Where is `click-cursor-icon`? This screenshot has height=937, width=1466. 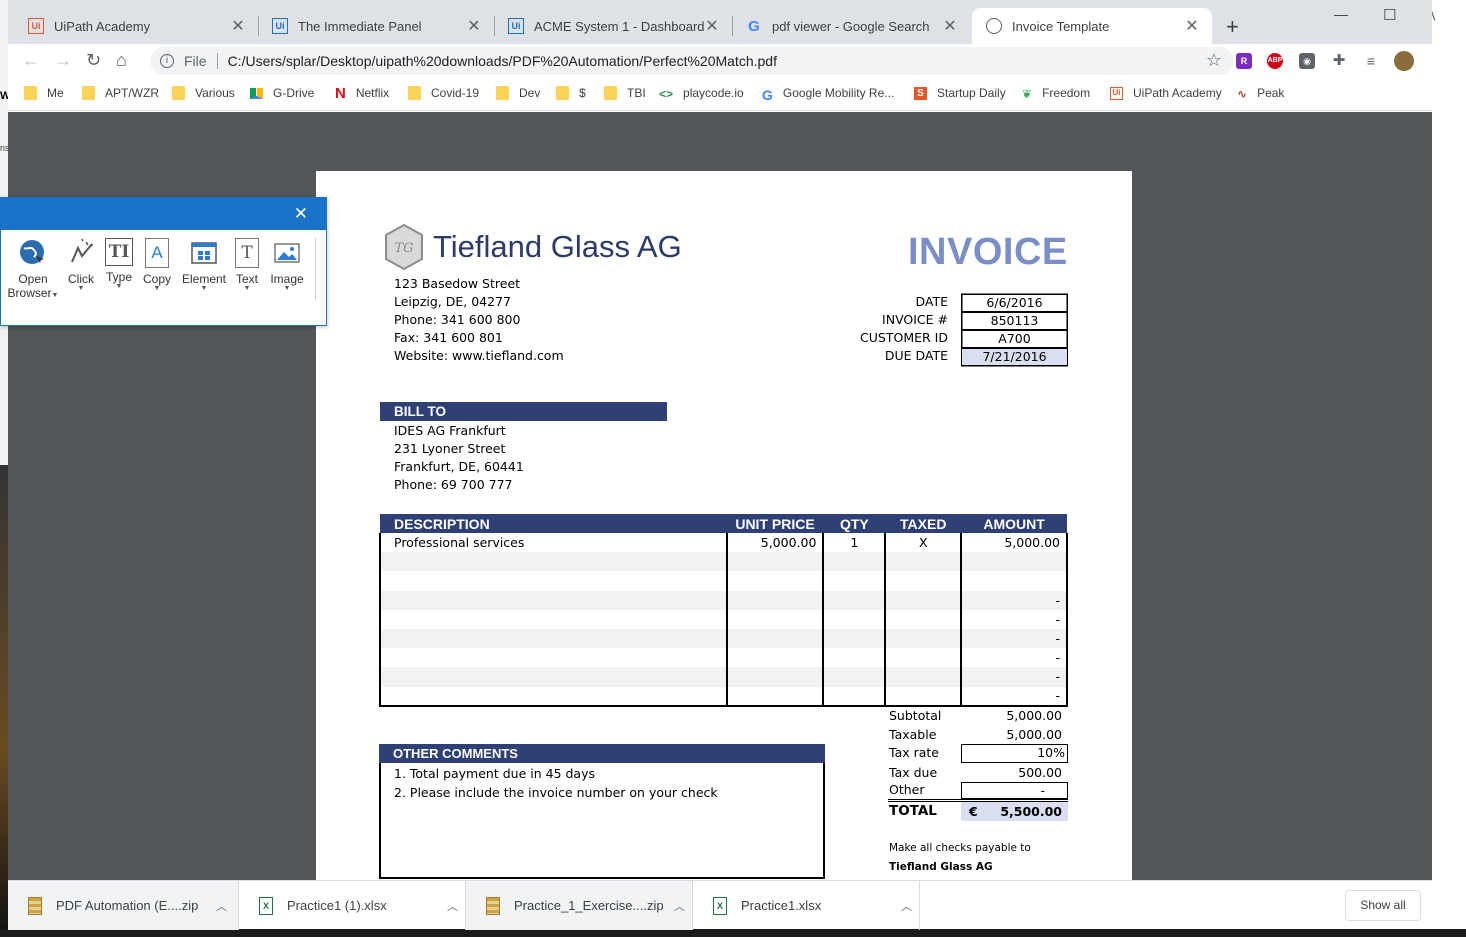
click-cursor-icon is located at coordinates (81, 253).